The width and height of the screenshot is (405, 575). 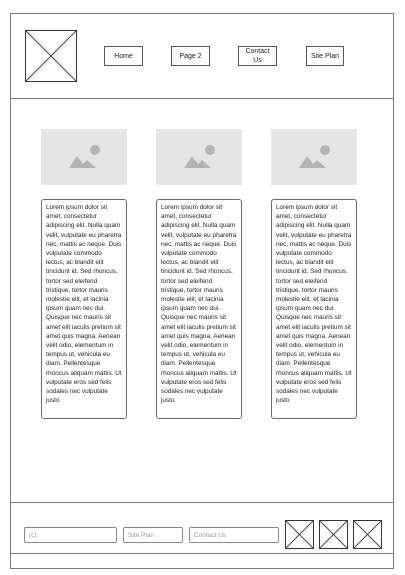 What do you see at coordinates (257, 56) in the screenshot?
I see `nav-contact-button: Contact Us` at bounding box center [257, 56].